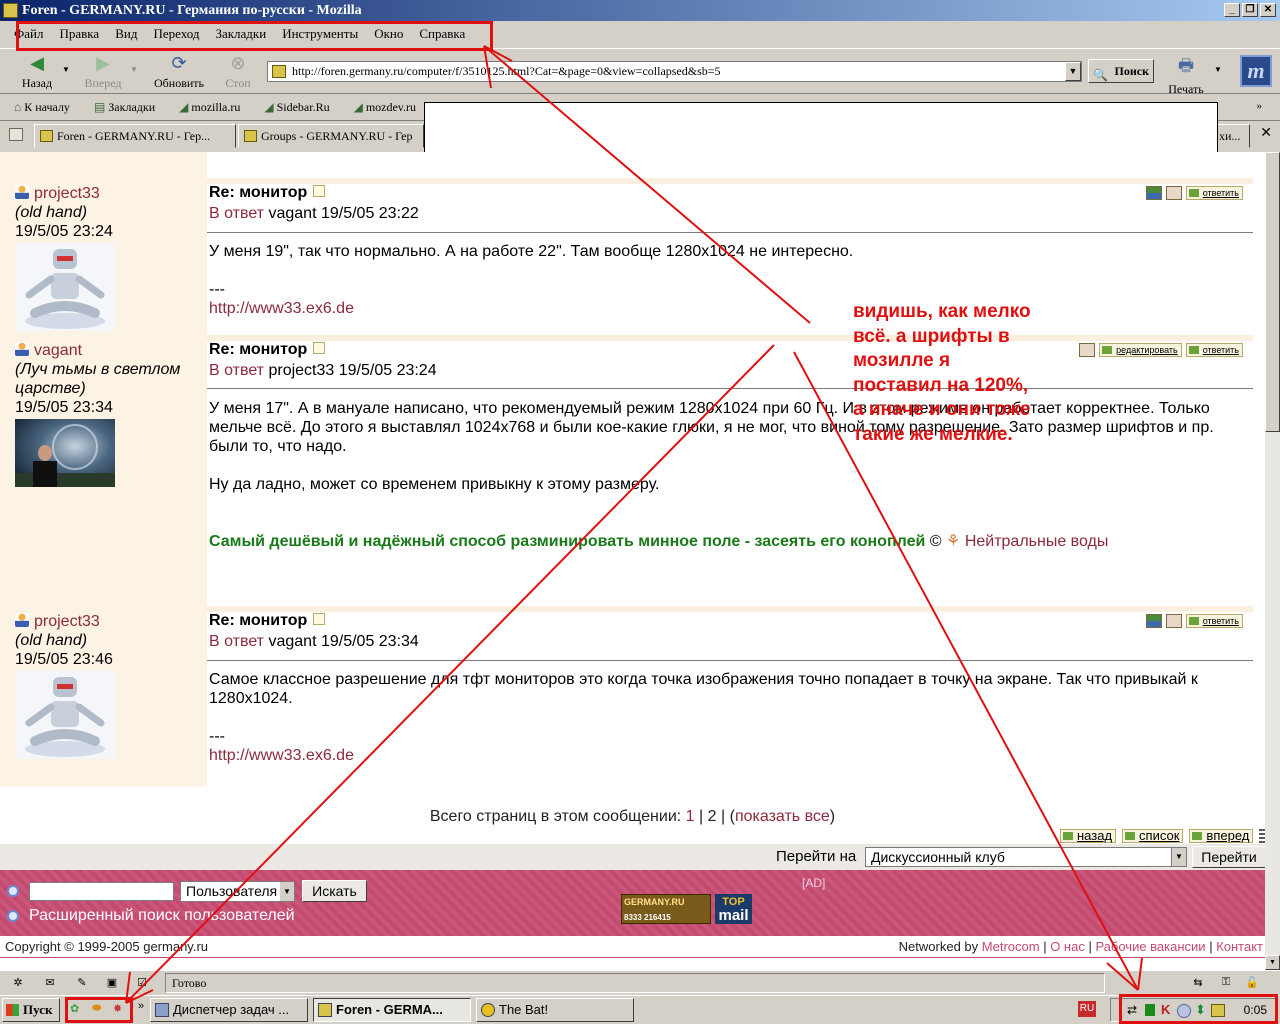  Describe the element at coordinates (733, 909) in the screenshot. I see `topmail-banner: TOP mail` at that location.